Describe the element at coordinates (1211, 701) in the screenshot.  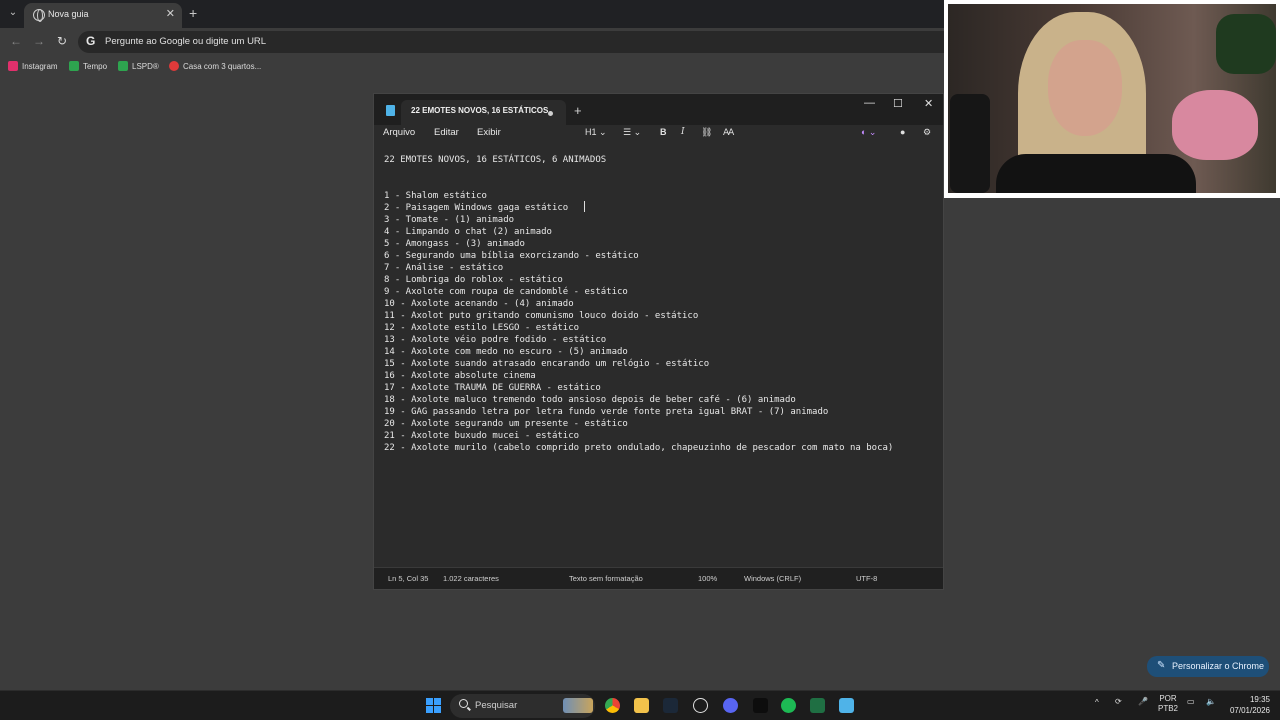
I see `speaker-icon: 🔈` at that location.